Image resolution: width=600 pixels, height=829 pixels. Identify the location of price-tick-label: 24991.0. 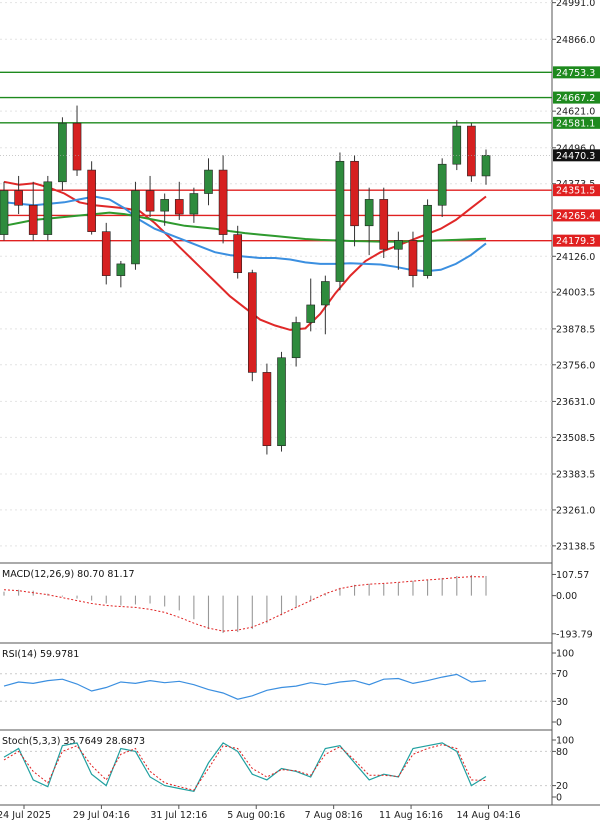
(575, 4).